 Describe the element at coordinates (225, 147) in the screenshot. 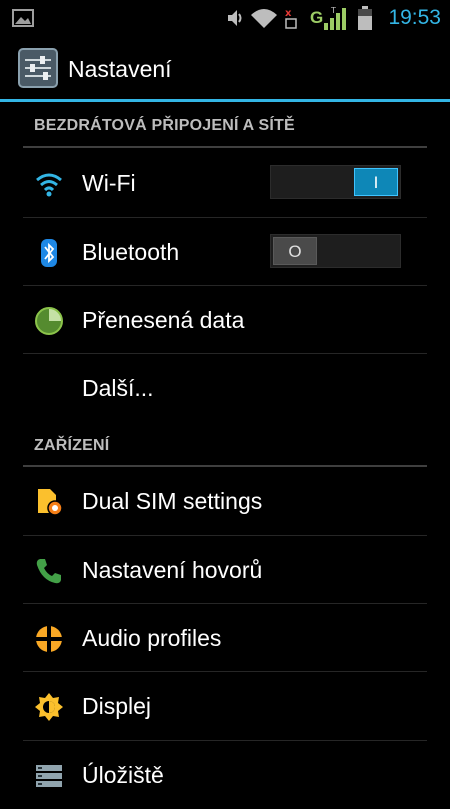

I see `section-divider` at that location.